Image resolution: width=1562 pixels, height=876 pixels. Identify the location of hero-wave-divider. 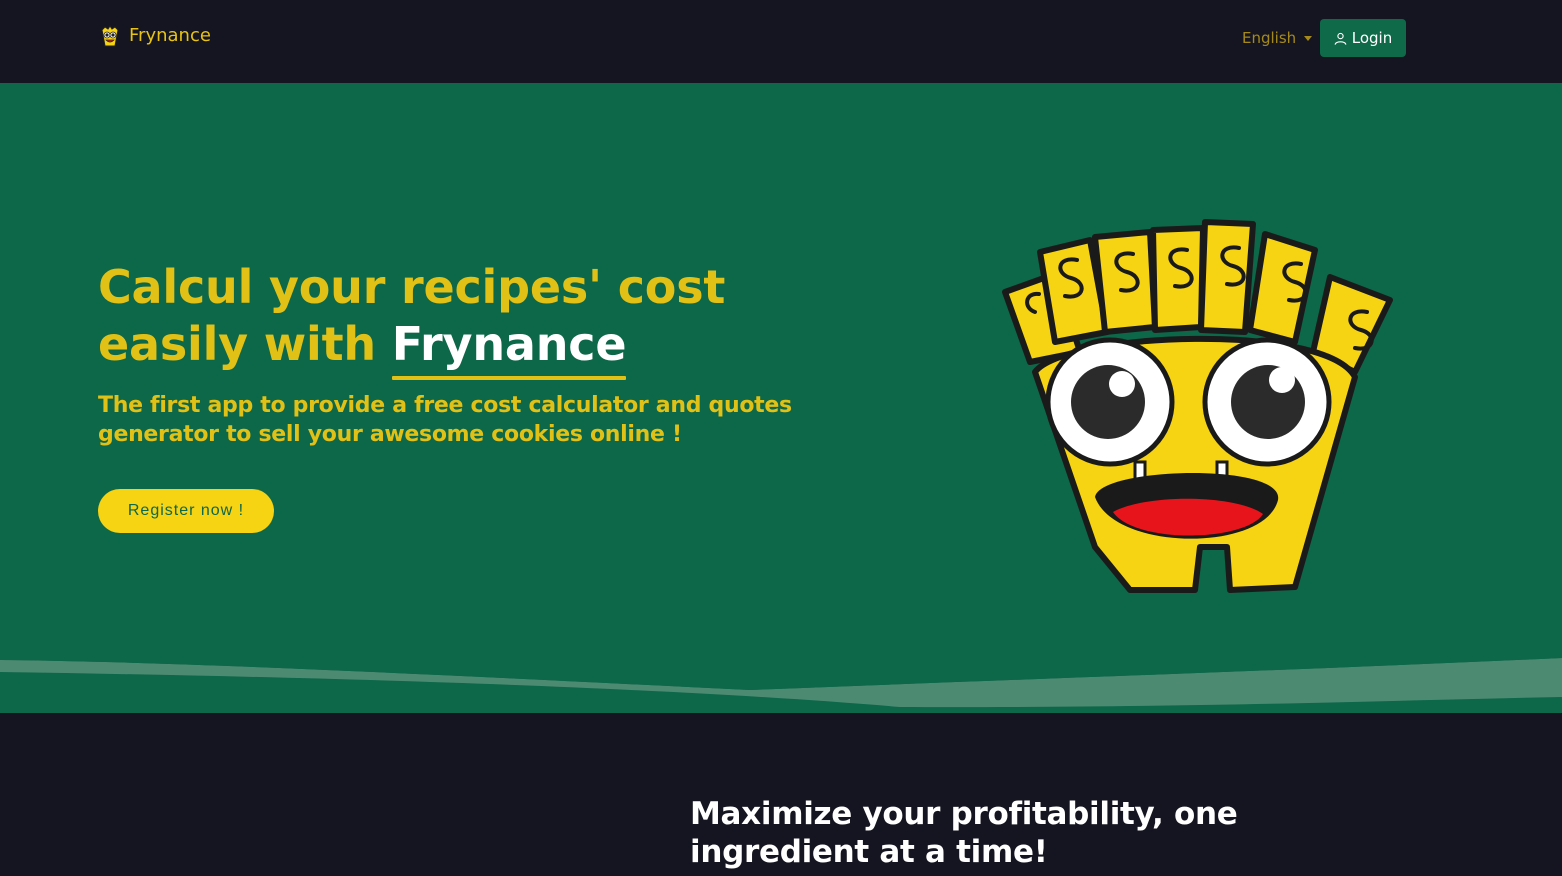
(781, 679).